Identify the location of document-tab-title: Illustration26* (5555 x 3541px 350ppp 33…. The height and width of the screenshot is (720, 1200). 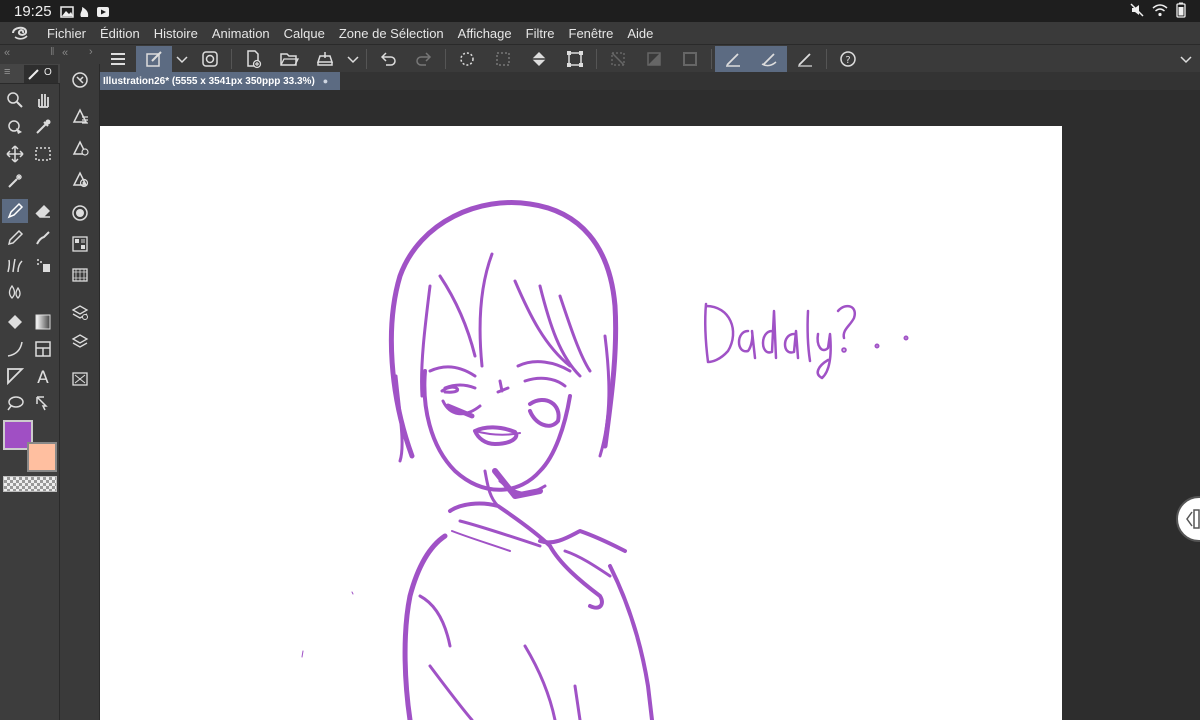
(209, 81).